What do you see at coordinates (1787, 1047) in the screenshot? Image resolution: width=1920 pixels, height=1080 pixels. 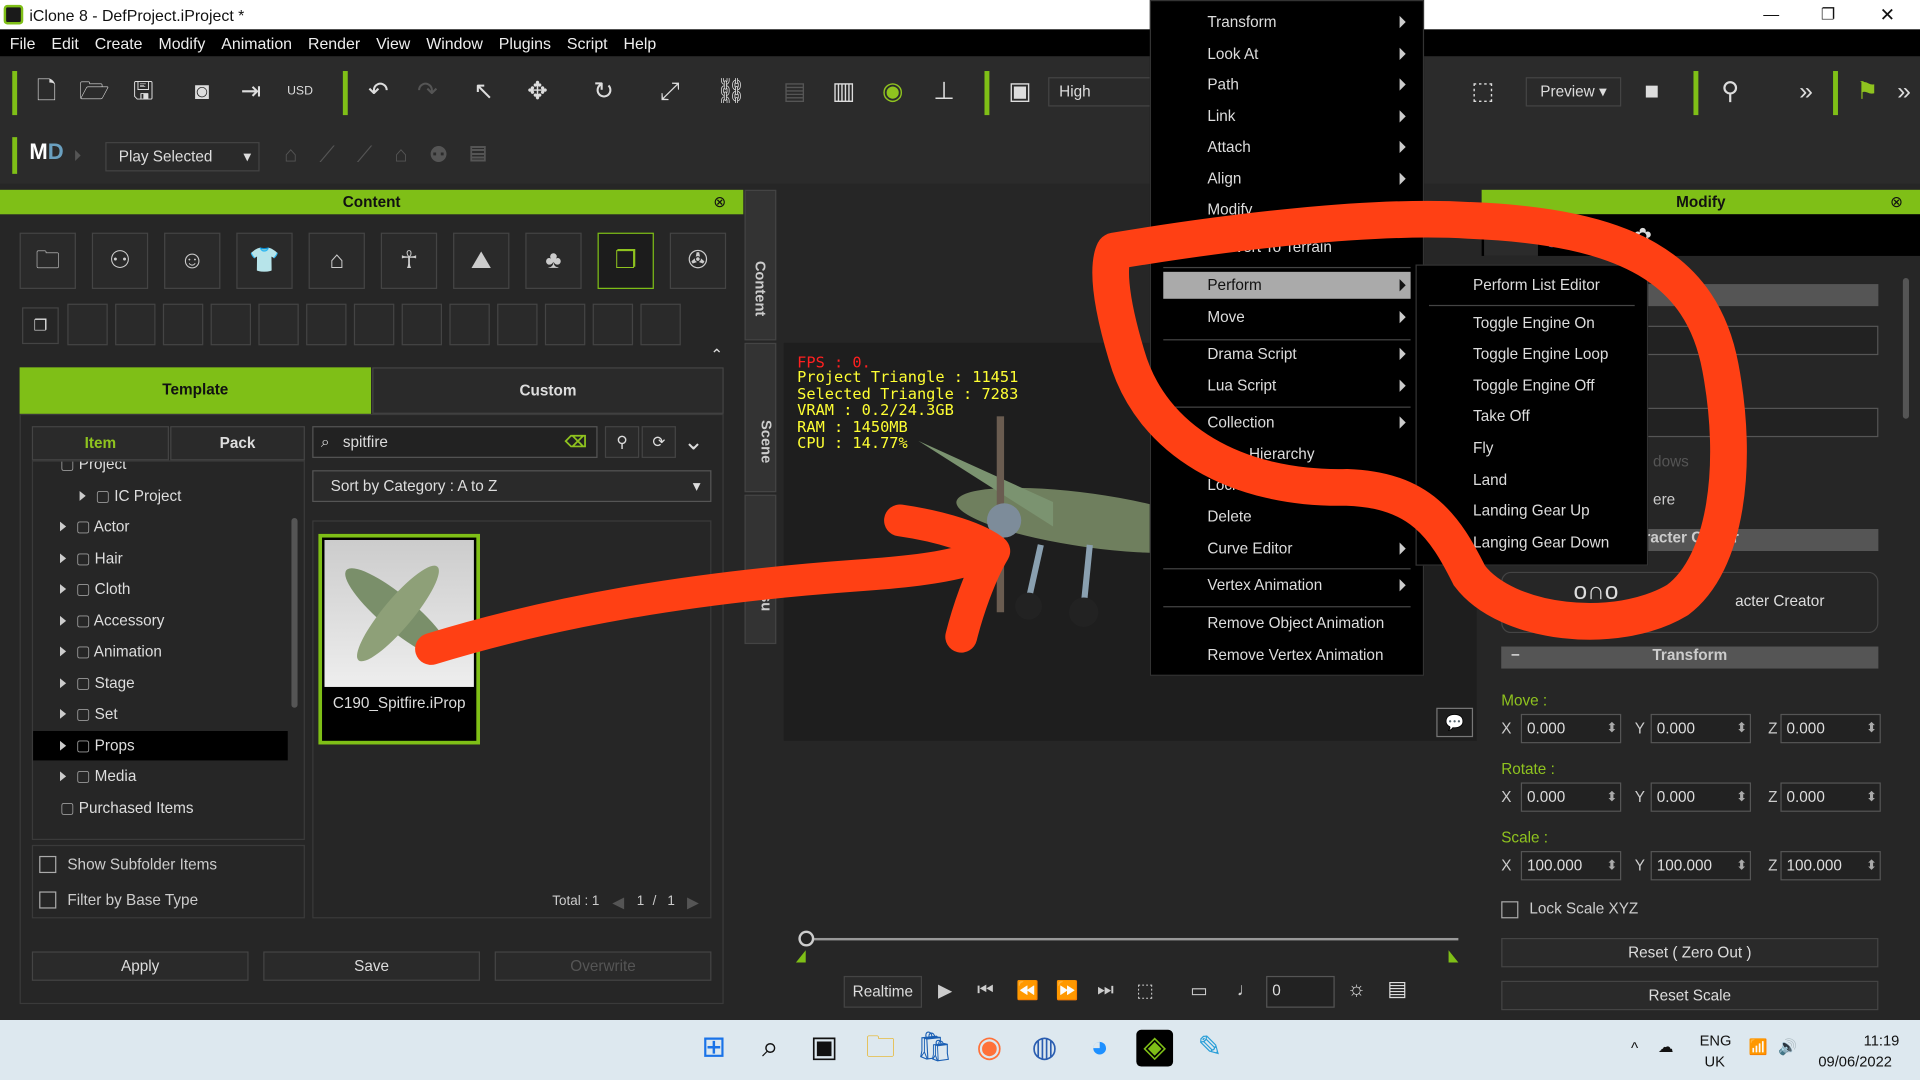 I see `volume-icon: 🔊` at bounding box center [1787, 1047].